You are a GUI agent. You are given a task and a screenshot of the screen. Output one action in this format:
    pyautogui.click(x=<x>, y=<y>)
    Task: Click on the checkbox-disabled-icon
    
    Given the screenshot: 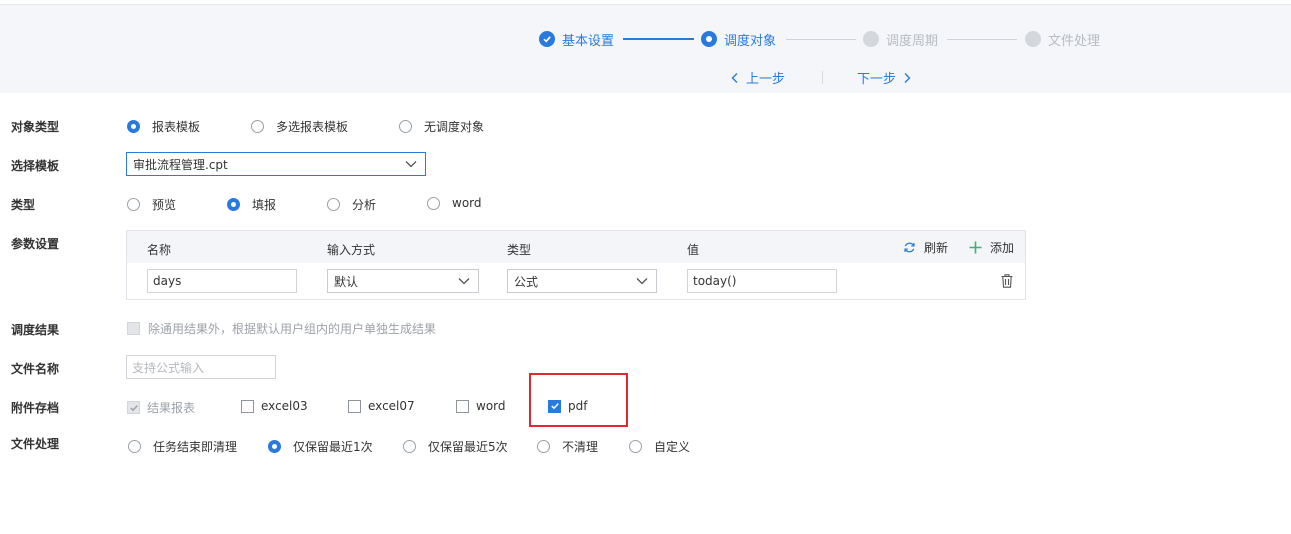 What is the action you would take?
    pyautogui.click(x=133, y=328)
    